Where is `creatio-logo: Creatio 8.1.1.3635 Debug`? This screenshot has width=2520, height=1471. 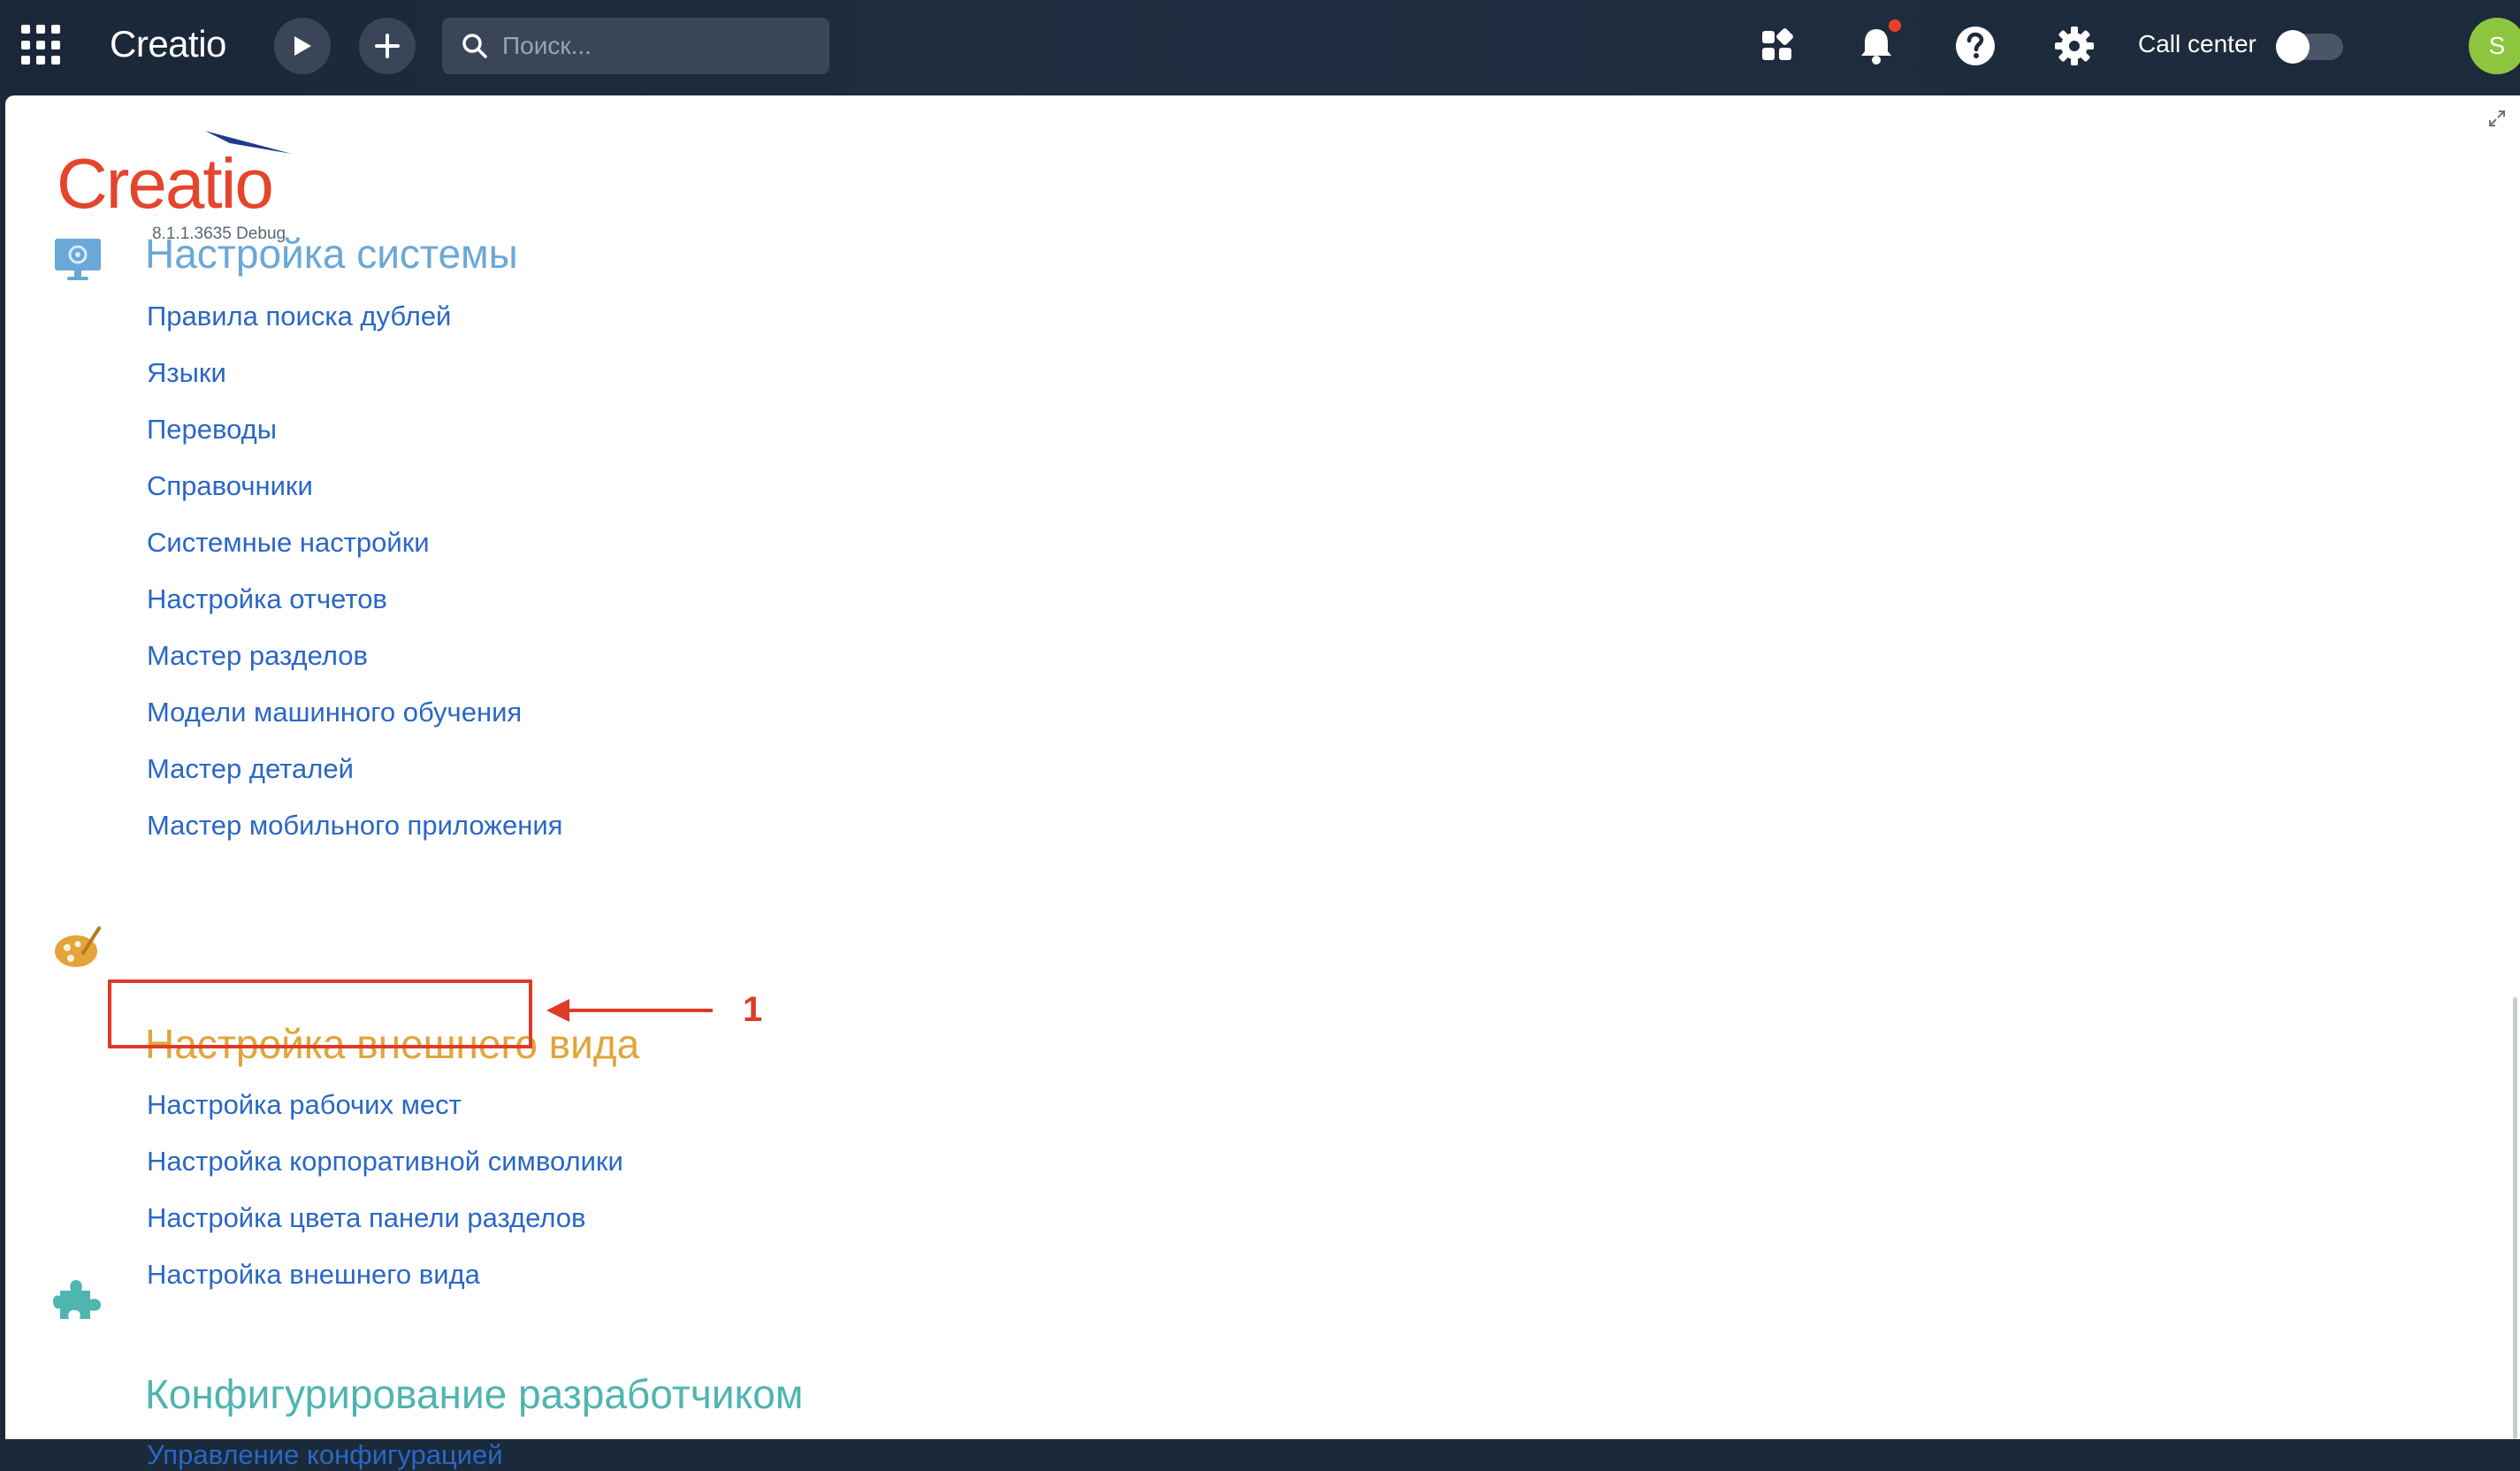 creatio-logo: Creatio 8.1.1.3635 Debug is located at coordinates (174, 185).